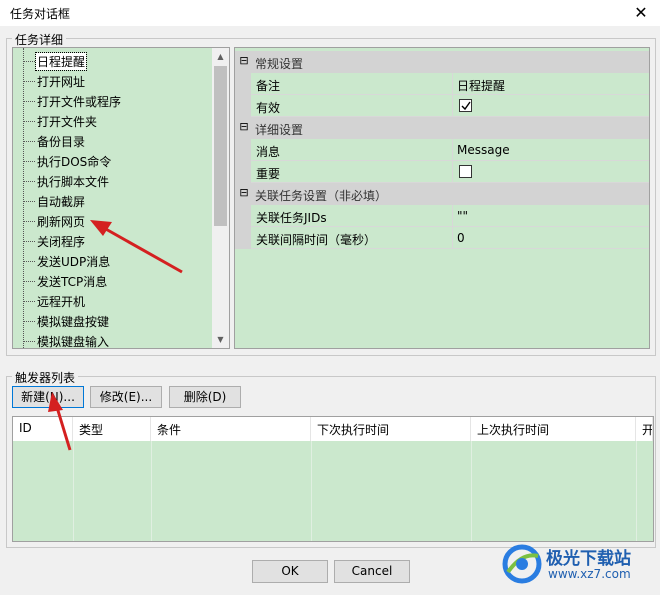  Describe the element at coordinates (61, 61) in the screenshot. I see `tree-item-label: 日程提醒` at that location.